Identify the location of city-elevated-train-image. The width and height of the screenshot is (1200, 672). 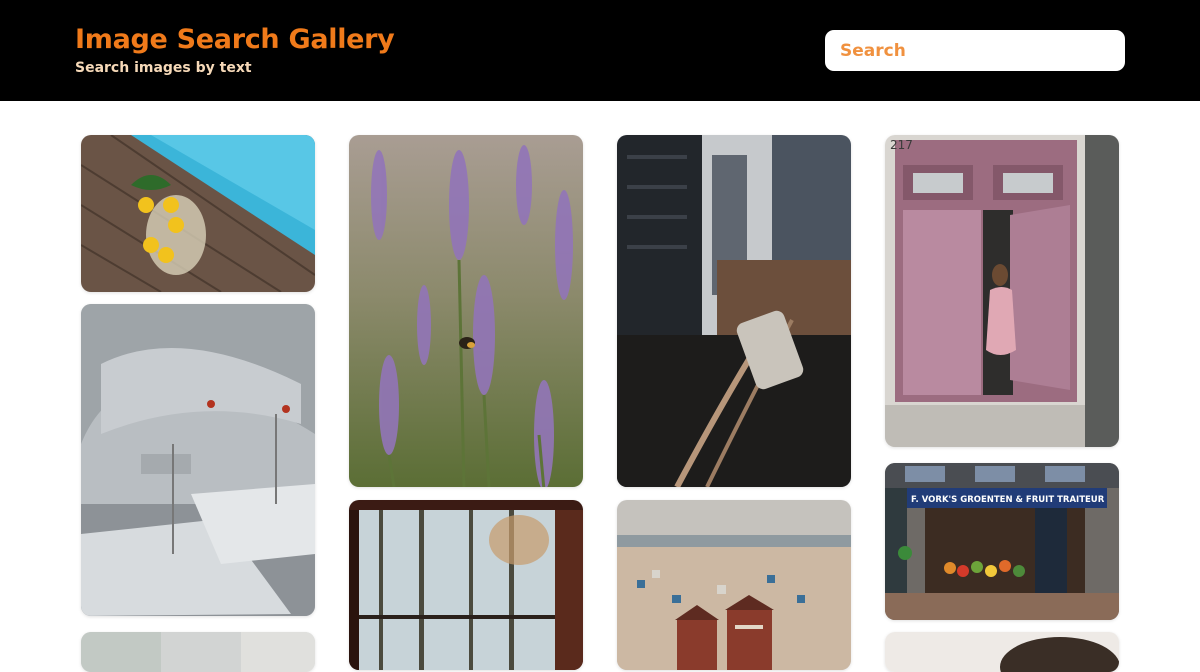
(734, 311).